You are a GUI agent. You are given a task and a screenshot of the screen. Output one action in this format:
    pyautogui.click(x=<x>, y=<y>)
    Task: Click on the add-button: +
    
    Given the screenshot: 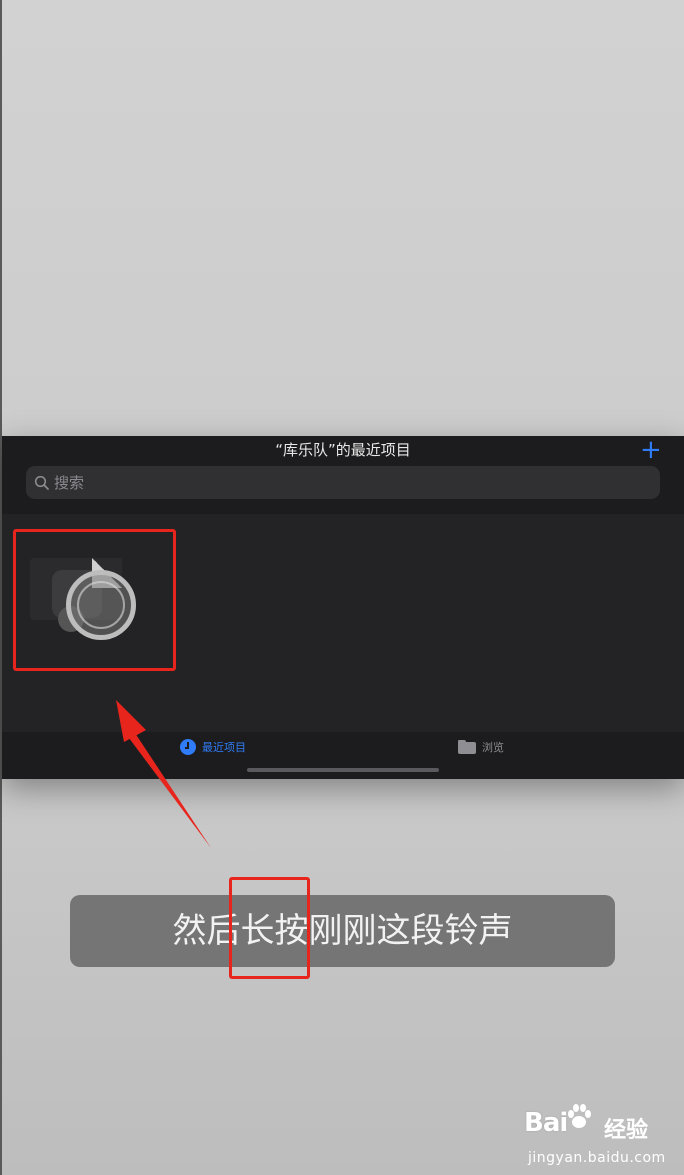 What is the action you would take?
    pyautogui.click(x=651, y=450)
    